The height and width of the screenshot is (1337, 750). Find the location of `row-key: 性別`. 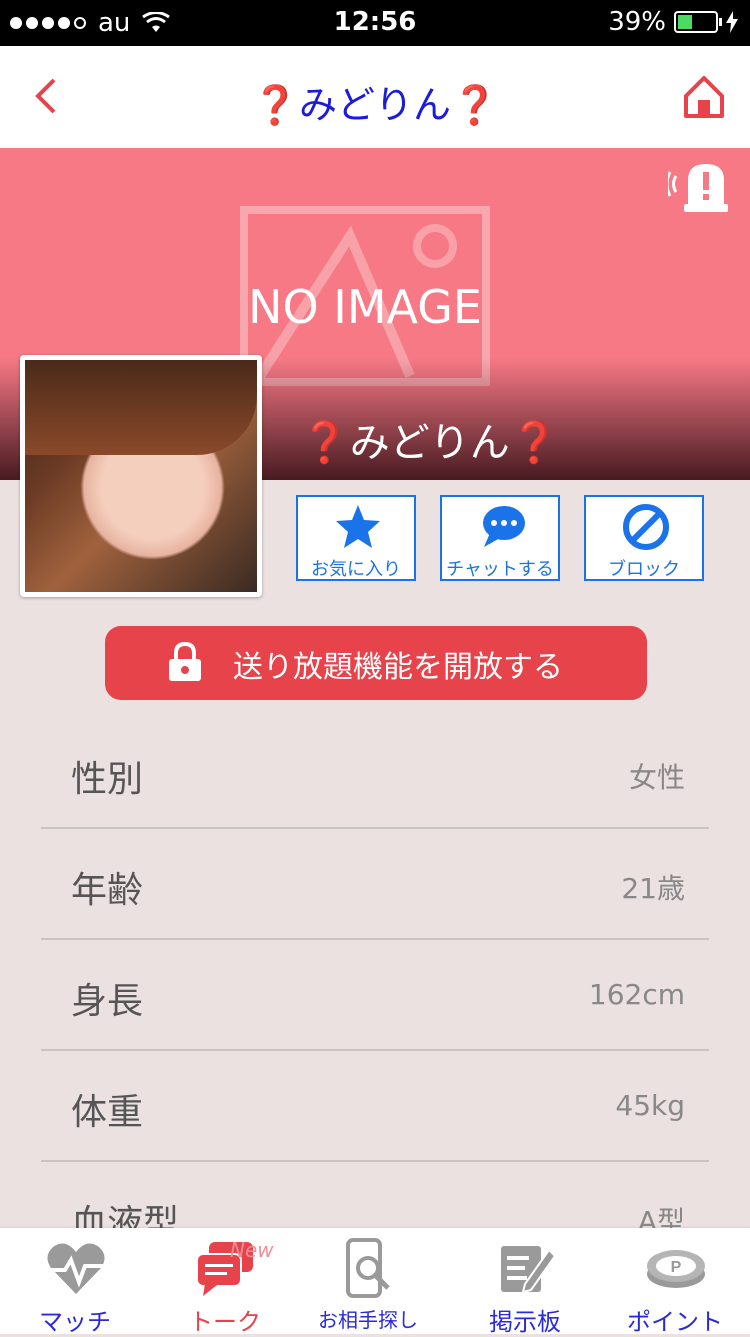

row-key: 性別 is located at coordinates (107, 779).